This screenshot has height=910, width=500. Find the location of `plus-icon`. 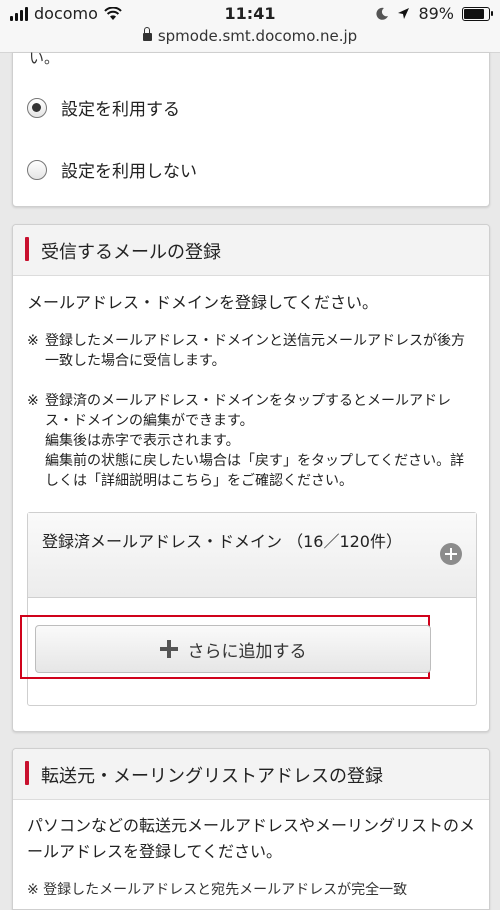

plus-icon is located at coordinates (168, 649).